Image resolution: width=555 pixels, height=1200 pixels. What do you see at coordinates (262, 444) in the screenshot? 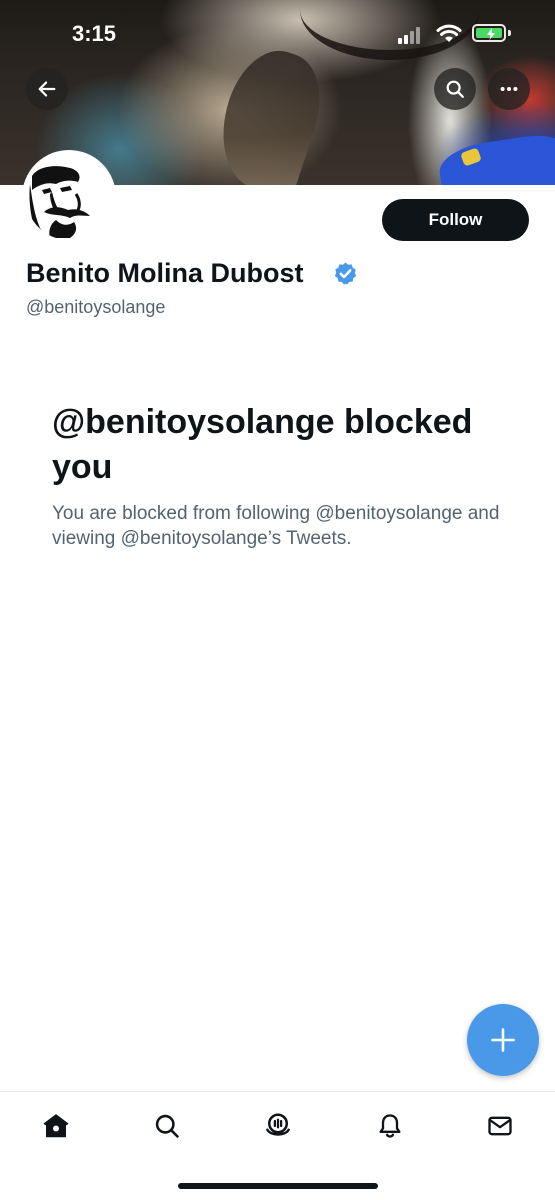
I see `blocked-title: @benitoysolange blocked you` at bounding box center [262, 444].